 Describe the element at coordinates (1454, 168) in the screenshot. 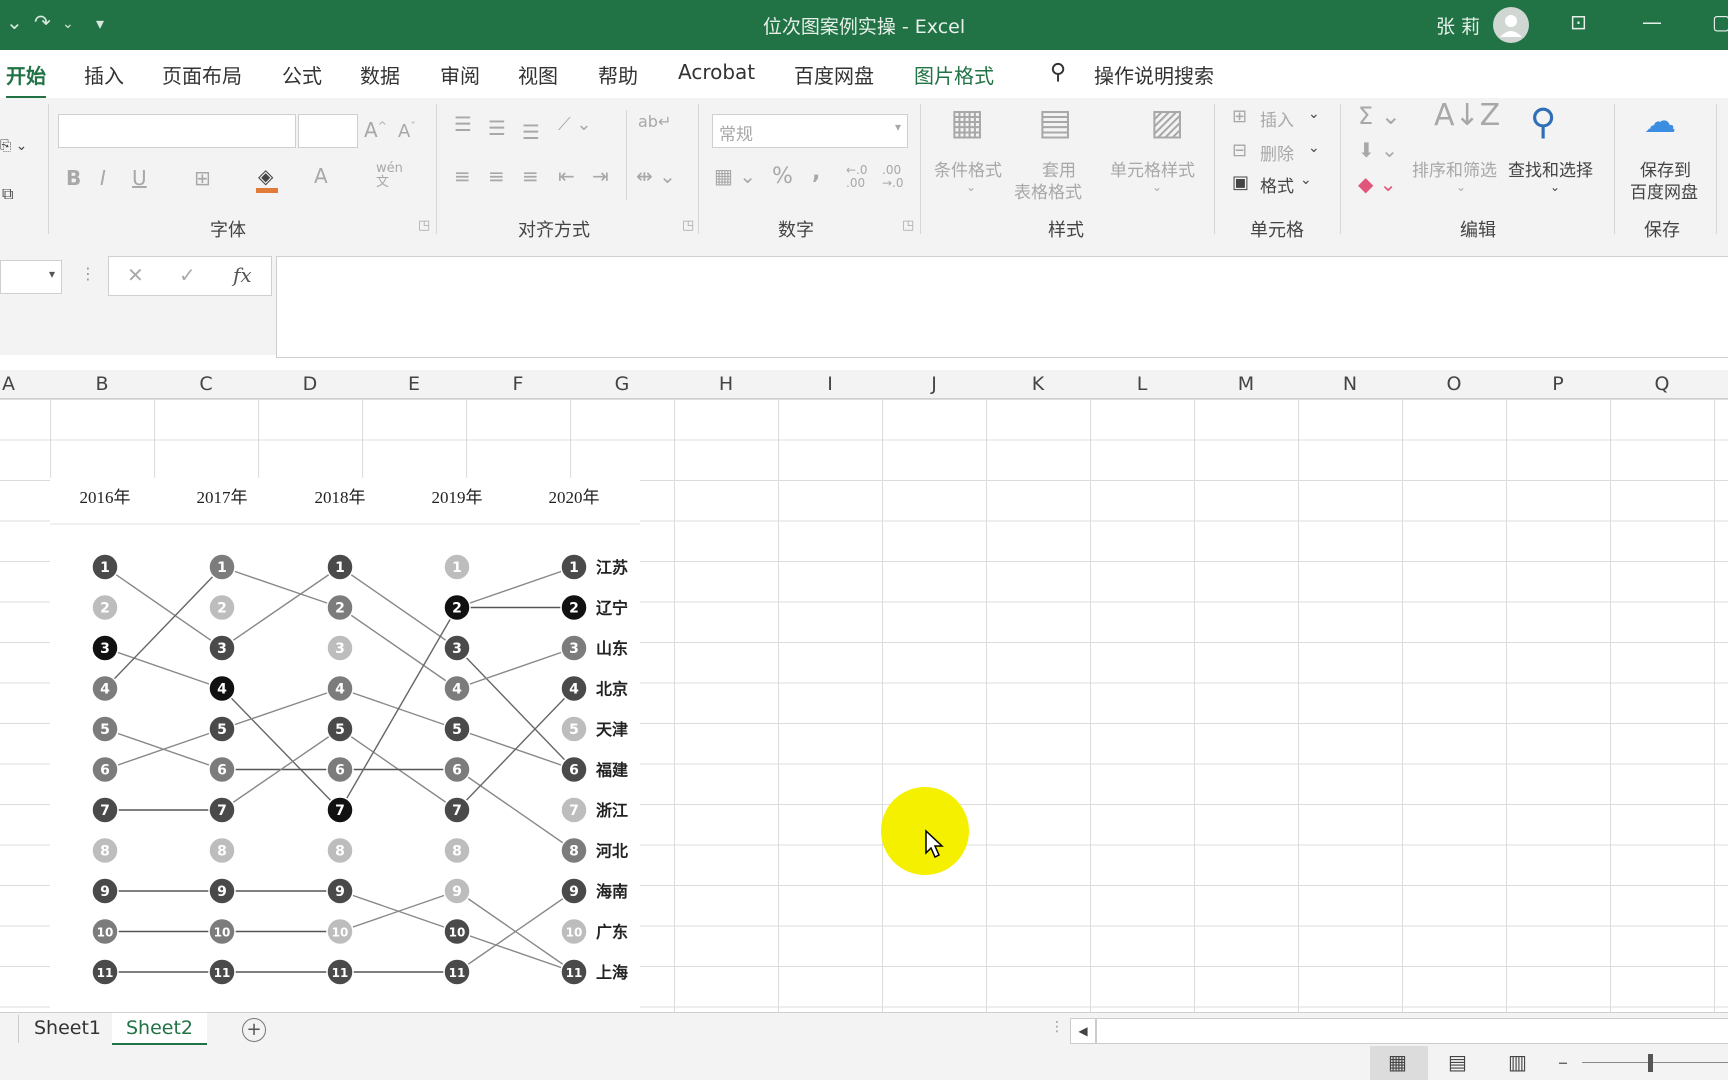

I see `sort-filter-button: 排序和筛选` at that location.